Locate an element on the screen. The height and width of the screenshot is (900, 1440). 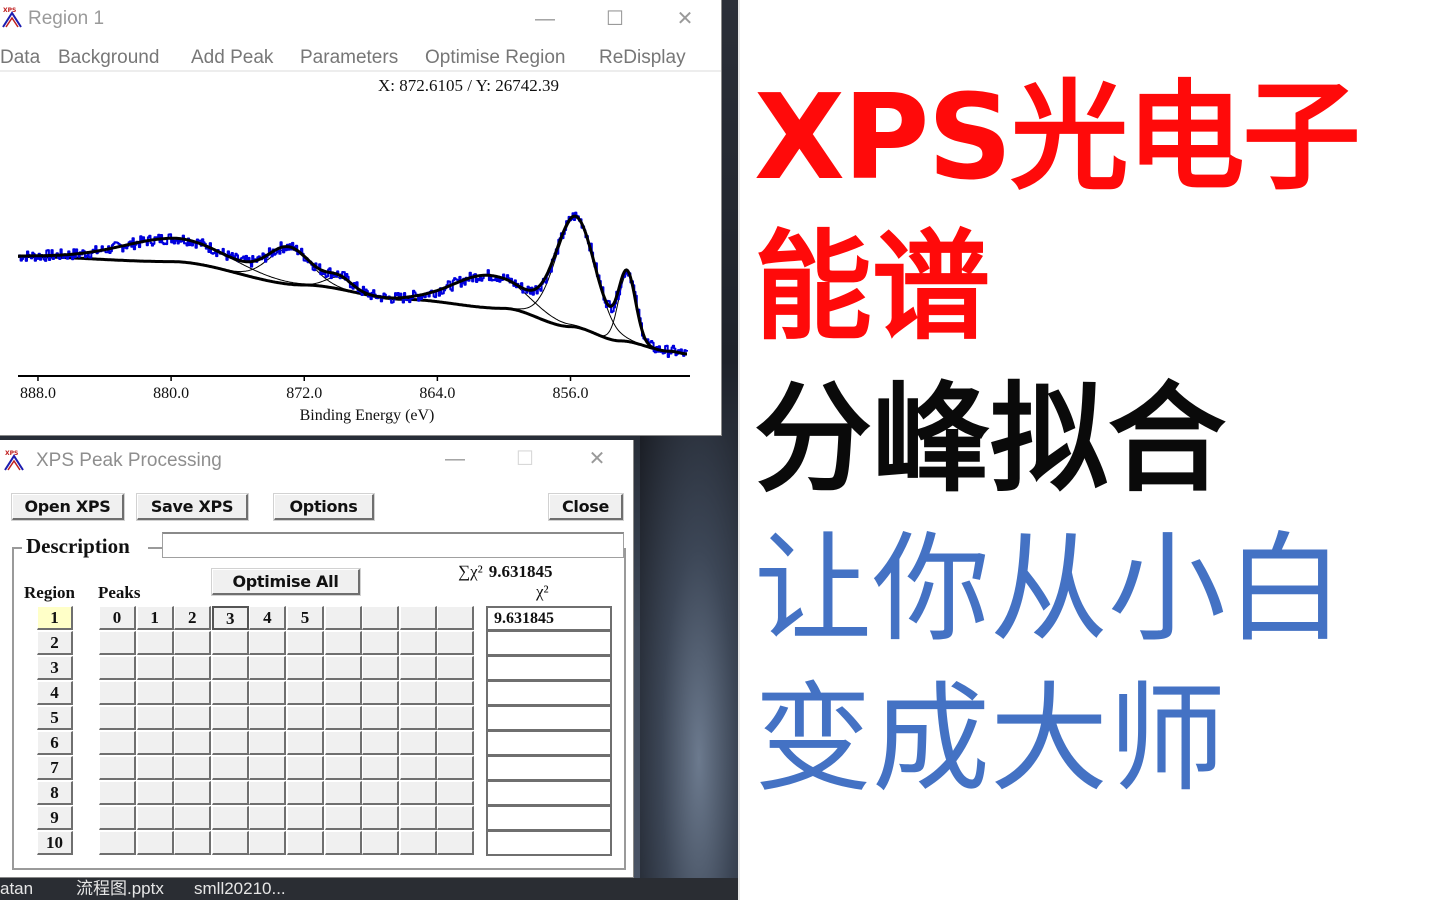
peak-button: 3 is located at coordinates (230, 618).